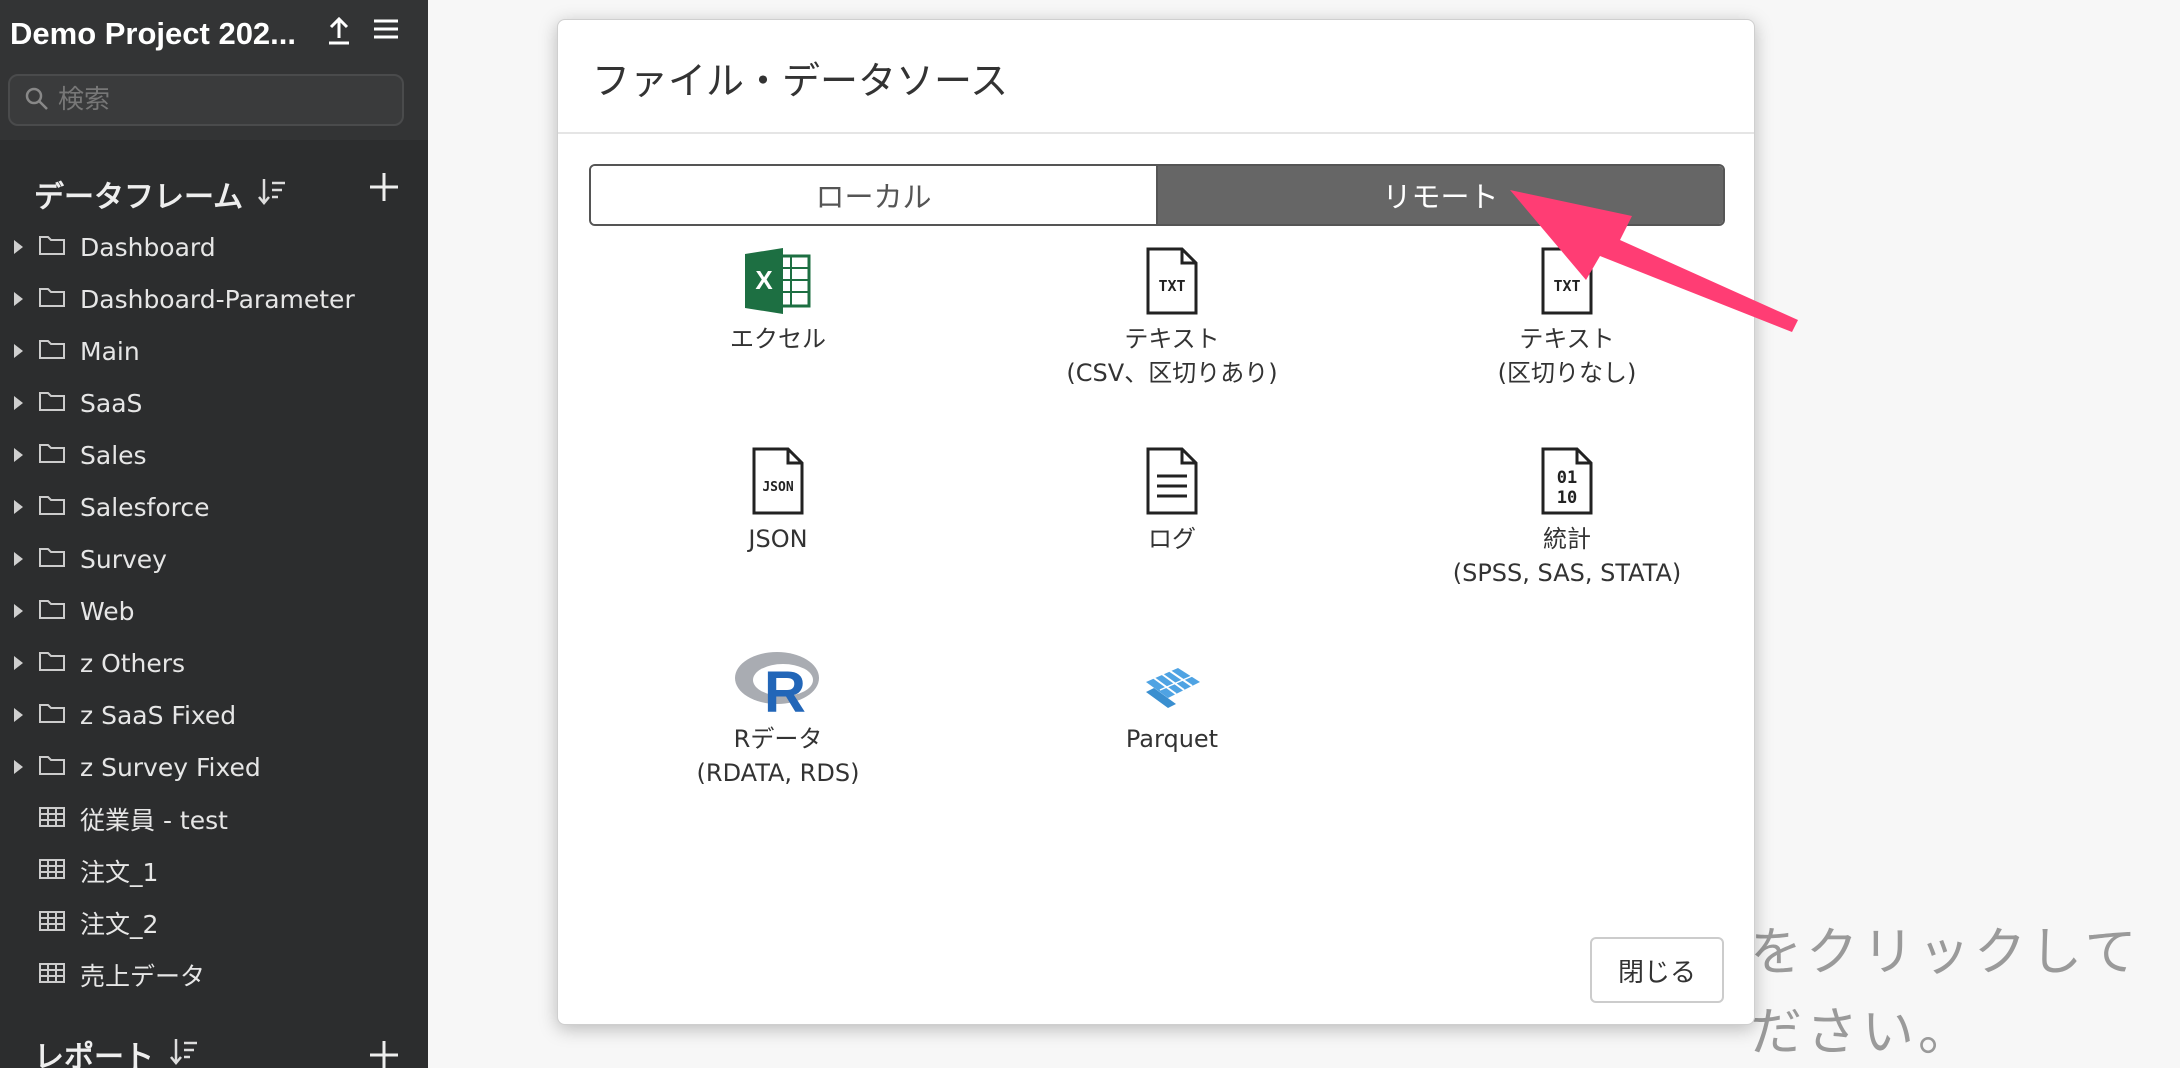  I want to click on source-statistics: 01 10 統計 (SPSS, SAS, STATA), so click(1567, 505).